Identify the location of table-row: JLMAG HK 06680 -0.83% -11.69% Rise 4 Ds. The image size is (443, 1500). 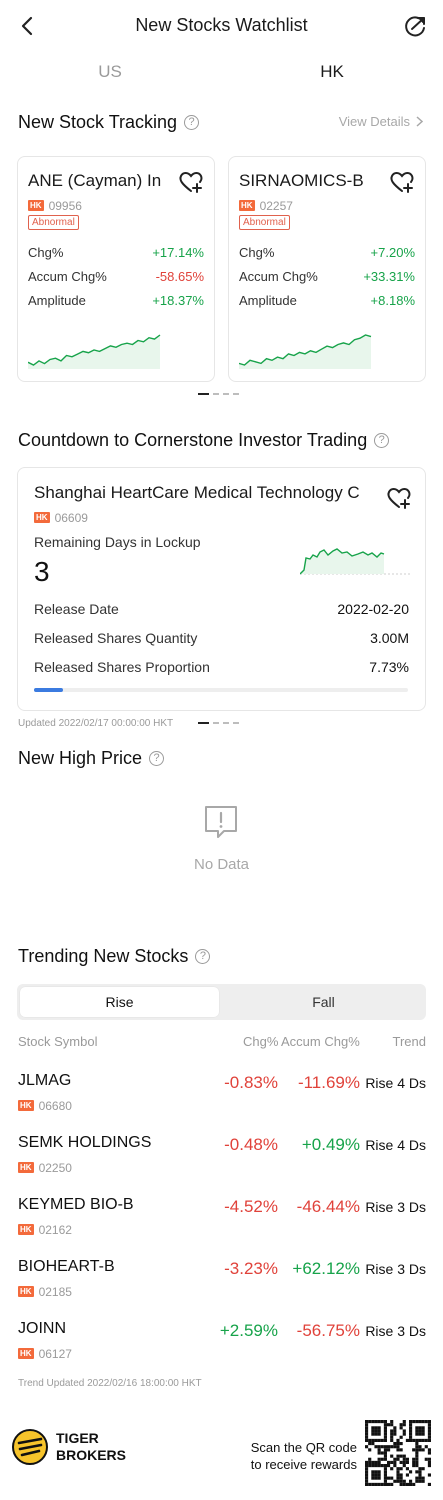
(221, 1096).